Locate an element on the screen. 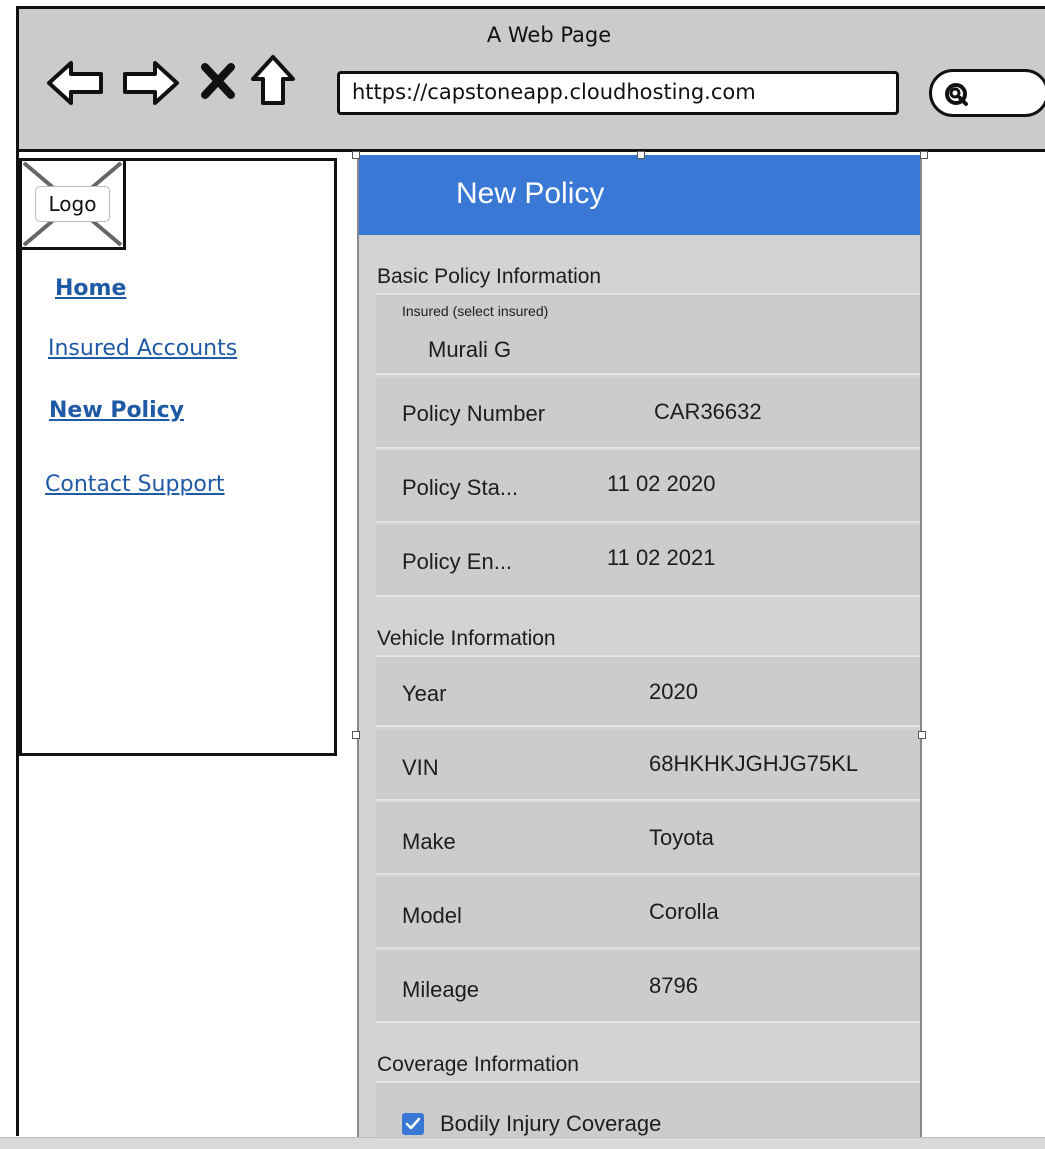 The width and height of the screenshot is (1045, 1149). sidebar-link-contact-support: Contact Support is located at coordinates (135, 484).